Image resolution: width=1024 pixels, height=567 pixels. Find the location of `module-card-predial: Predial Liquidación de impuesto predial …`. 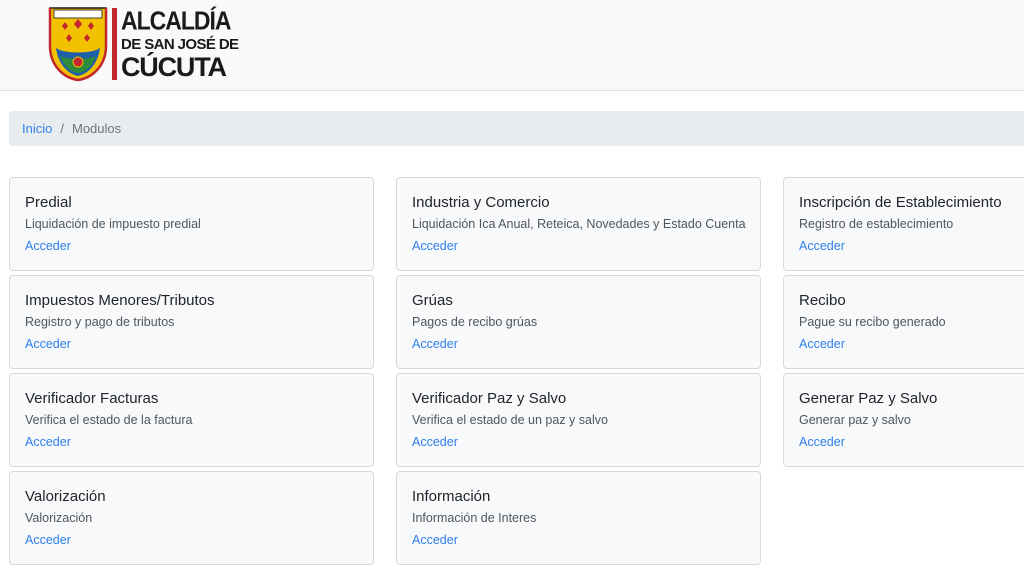

module-card-predial: Predial Liquidación de impuesto predial … is located at coordinates (191, 224).